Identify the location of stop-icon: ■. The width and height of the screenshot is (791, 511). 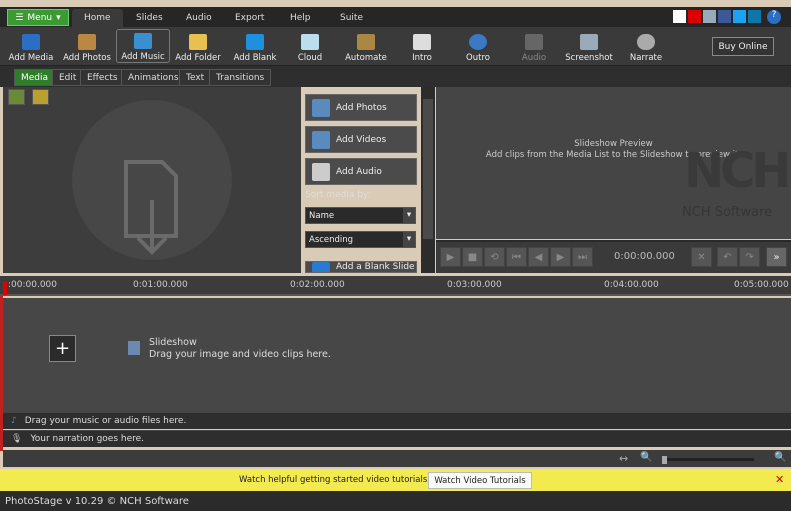
(472, 257).